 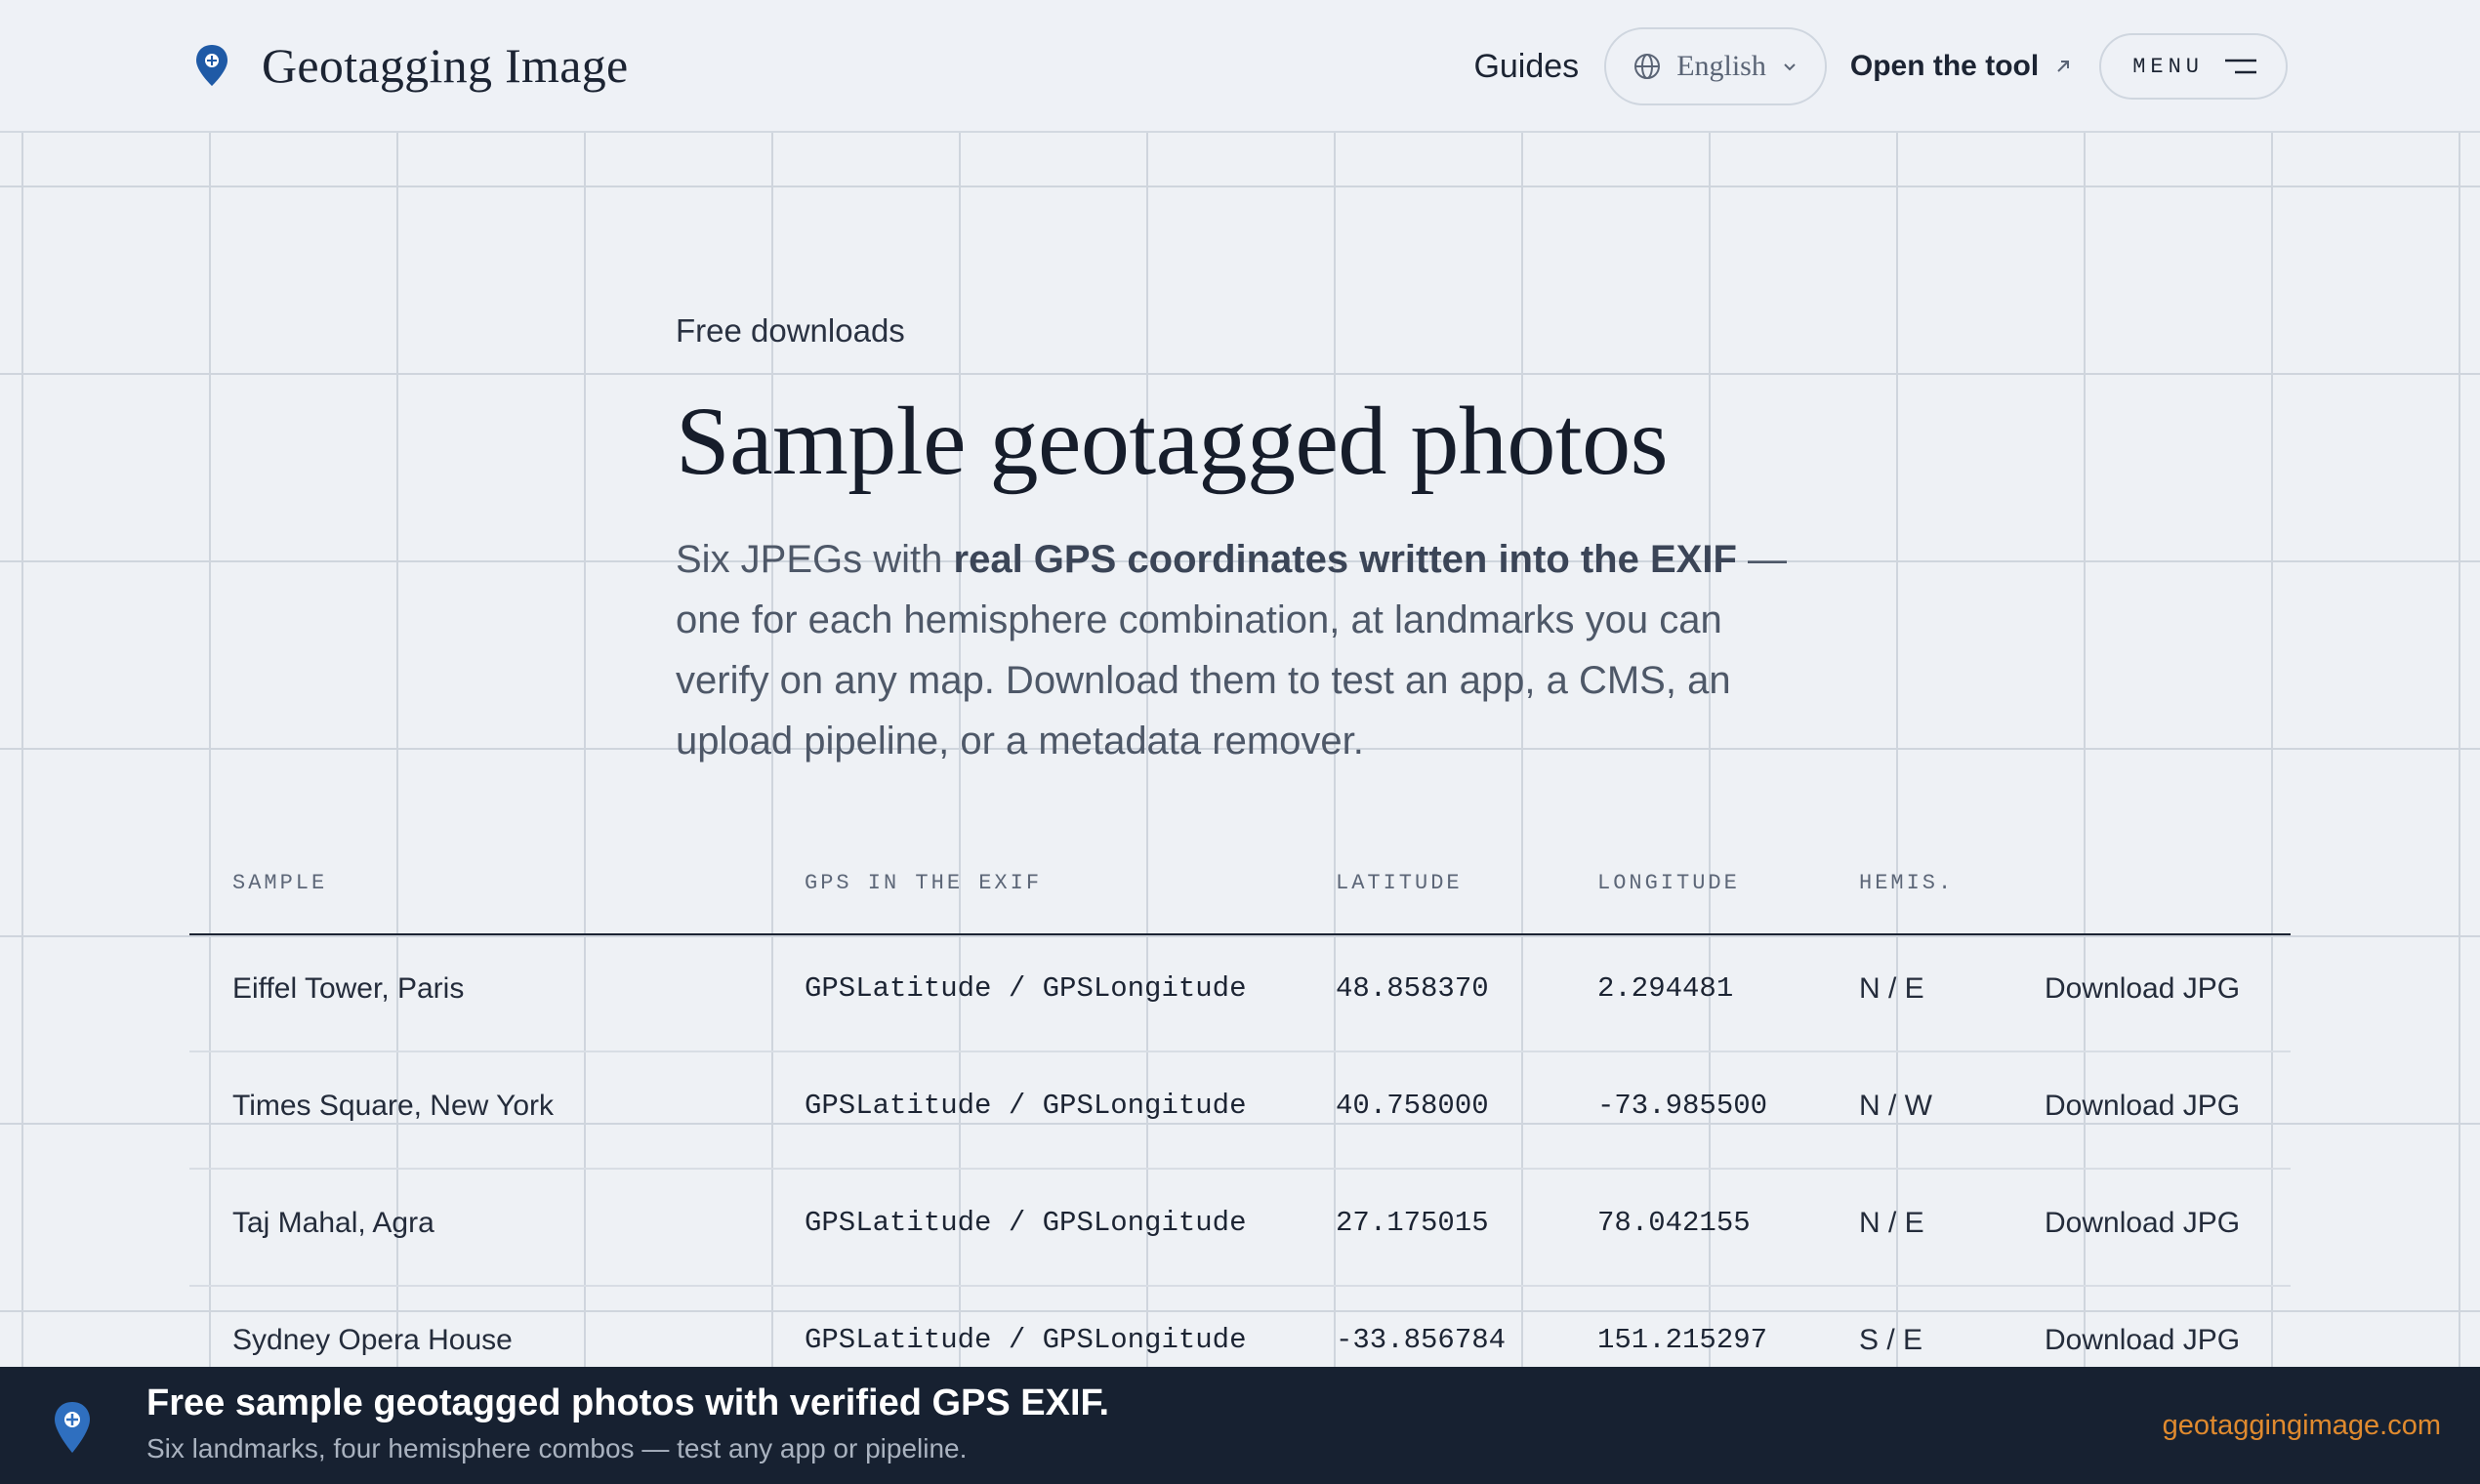 What do you see at coordinates (1682, 1340) in the screenshot?
I see `longitude-value: 151.215297` at bounding box center [1682, 1340].